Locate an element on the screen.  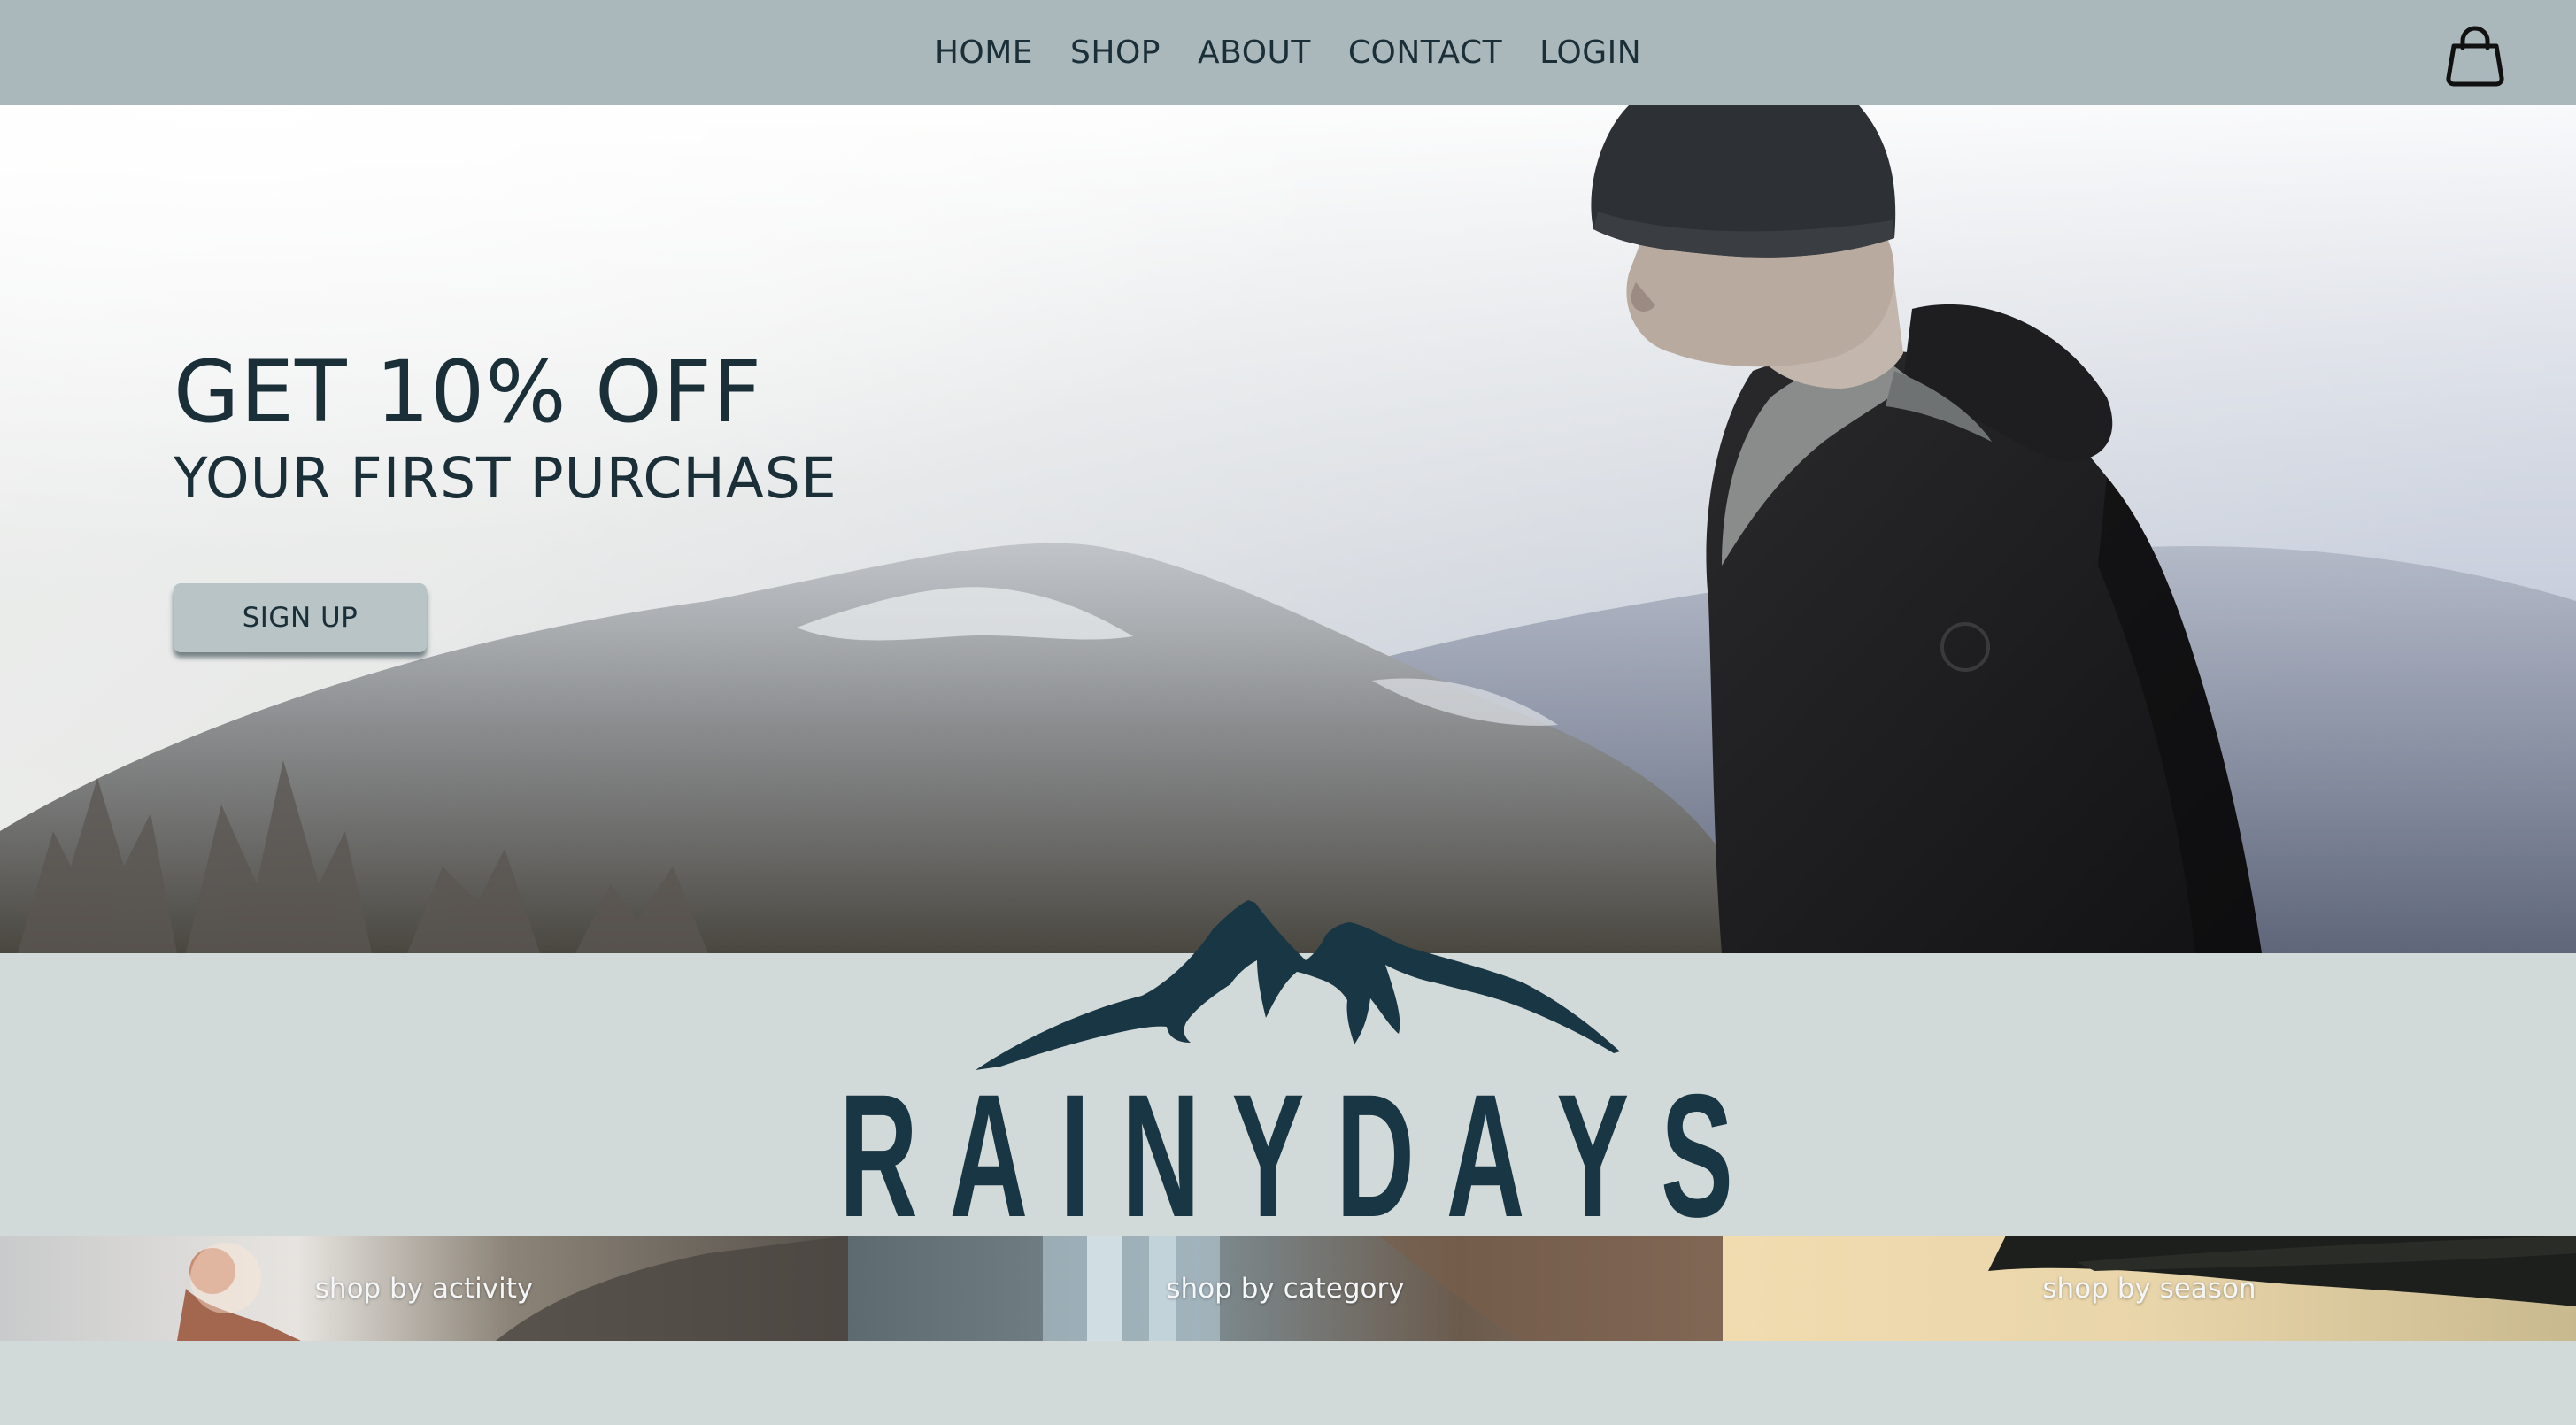
nav-link-shop: SHOP is located at coordinates (1115, 53).